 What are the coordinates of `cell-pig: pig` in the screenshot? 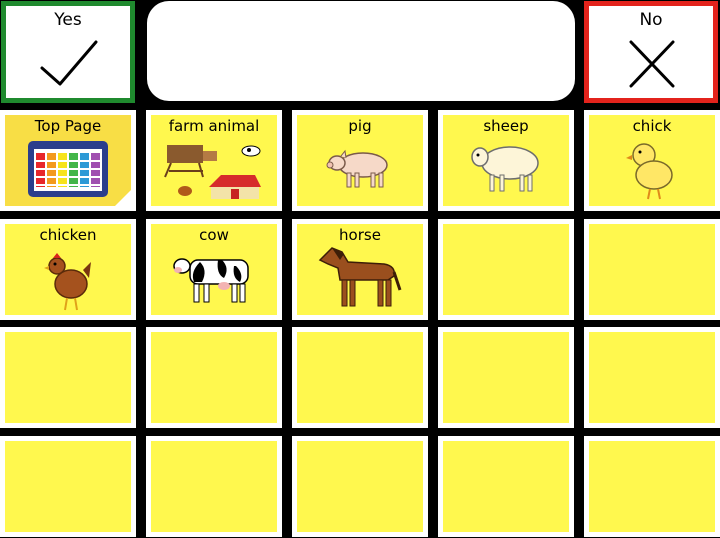 It's located at (360, 160).